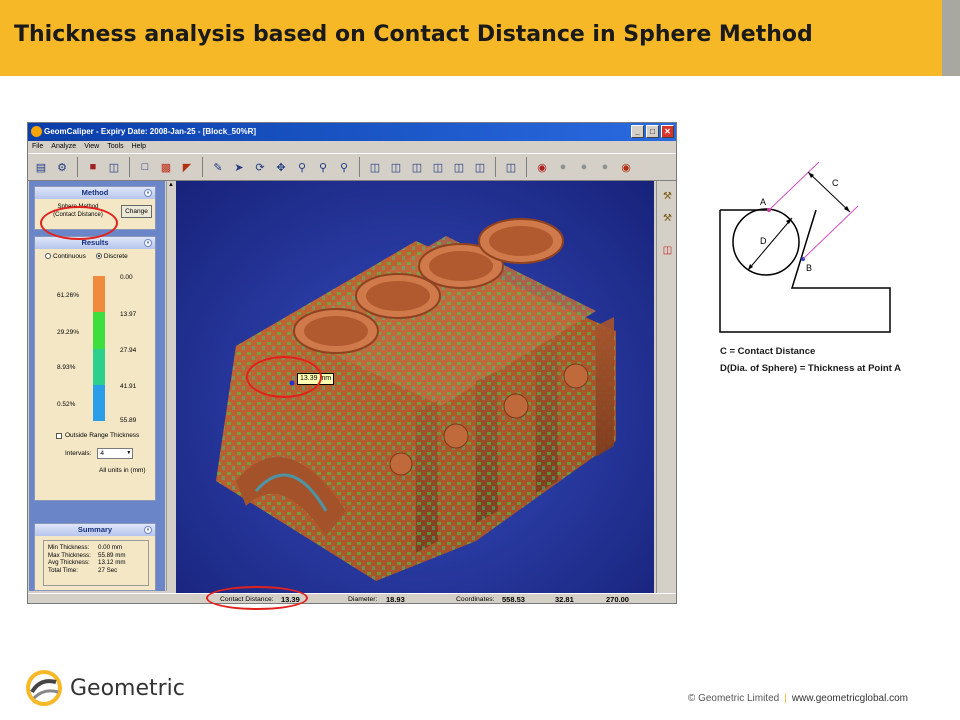  Describe the element at coordinates (78, 453) in the screenshot. I see `intervals-label: Intervals:` at that location.